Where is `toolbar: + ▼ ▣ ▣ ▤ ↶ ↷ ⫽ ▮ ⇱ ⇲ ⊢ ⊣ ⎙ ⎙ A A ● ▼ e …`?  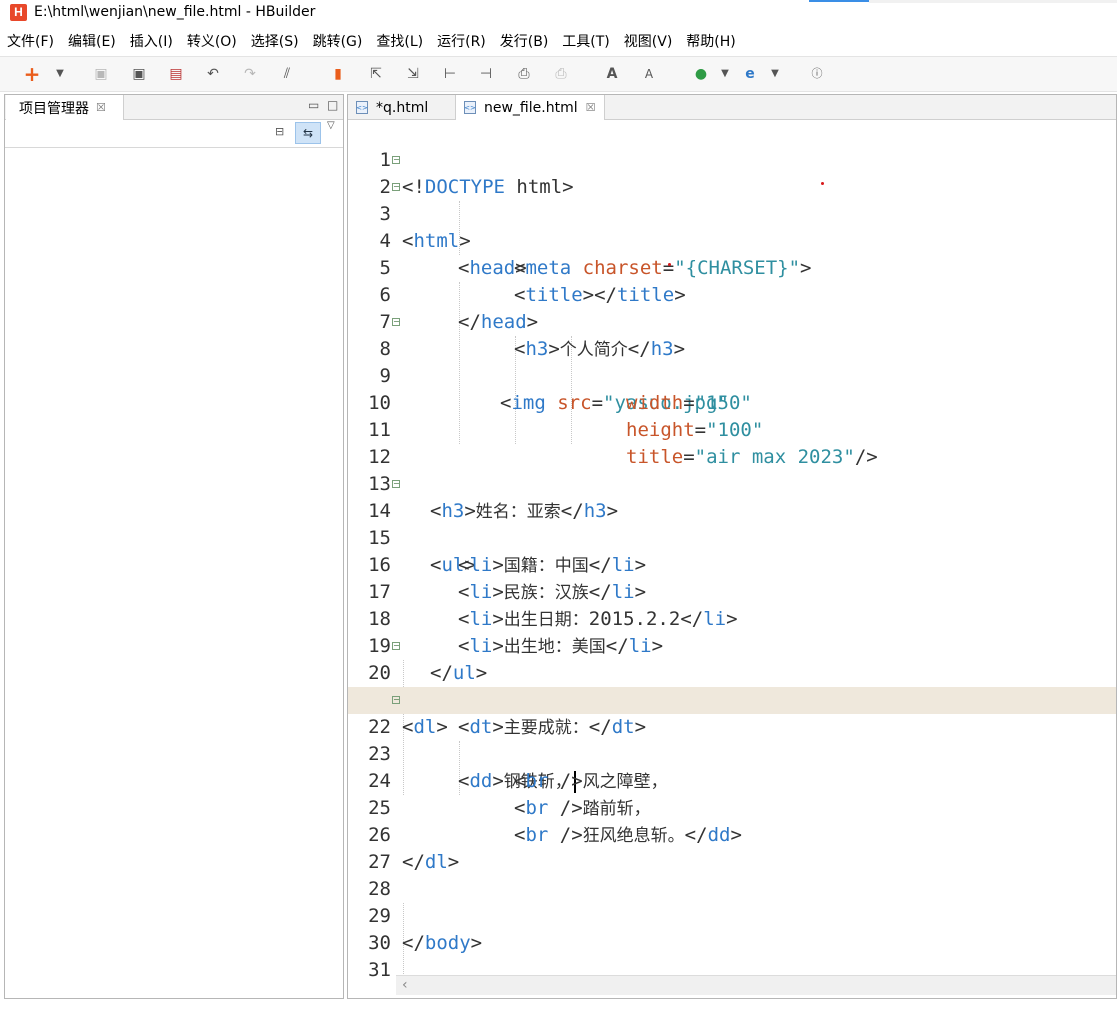
toolbar: + ▼ ▣ ▣ ▤ ↶ ↷ ⫽ ▮ ⇱ ⇲ ⊢ ⊣ ⎙ ⎙ A A ● ▼ e … is located at coordinates (558, 74).